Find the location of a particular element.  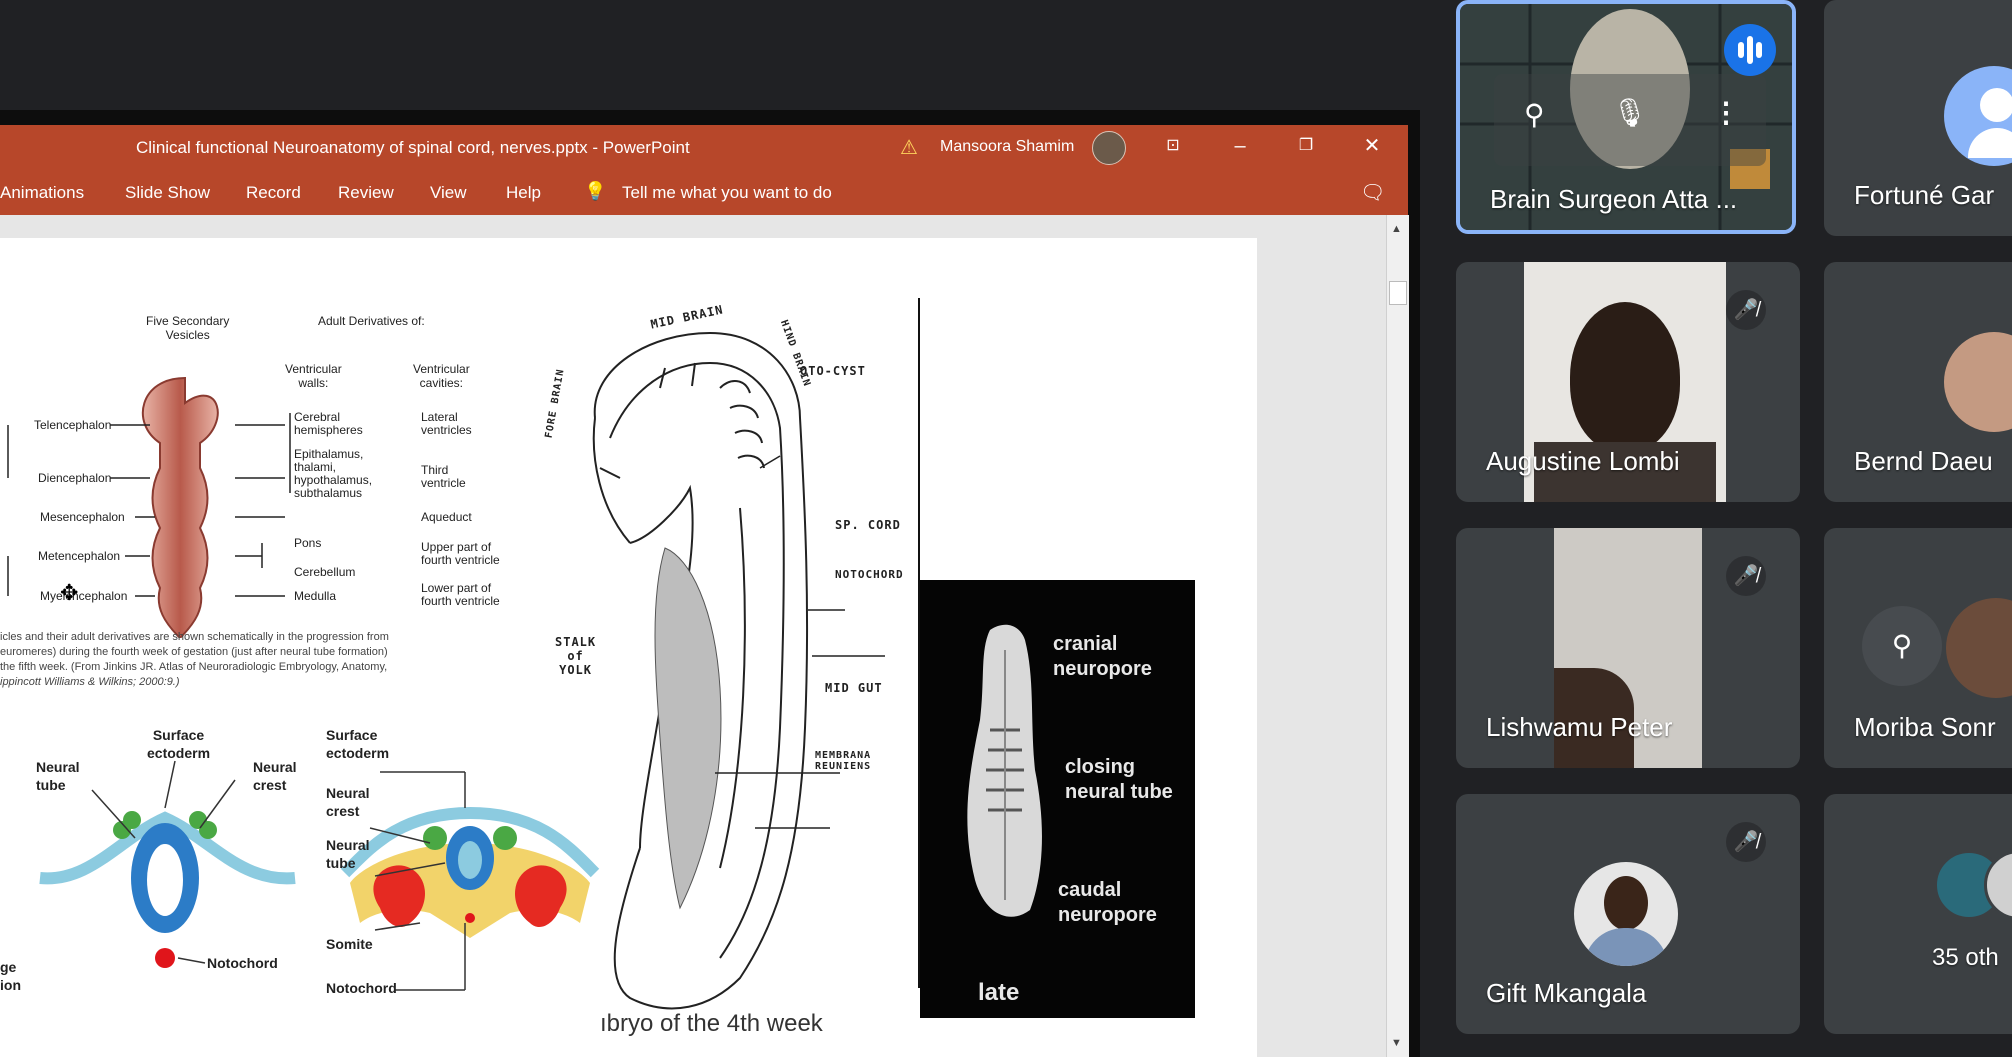

others-tile: 35 oth is located at coordinates (1918, 914).